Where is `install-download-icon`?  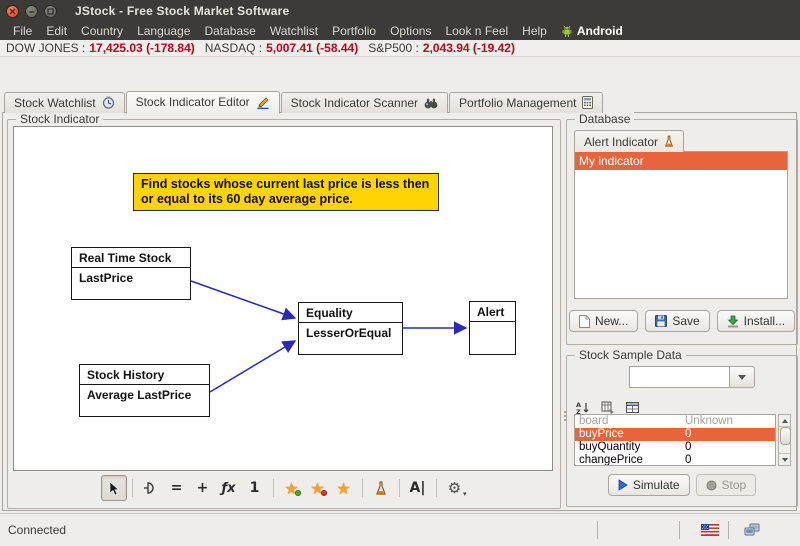 install-download-icon is located at coordinates (733, 321).